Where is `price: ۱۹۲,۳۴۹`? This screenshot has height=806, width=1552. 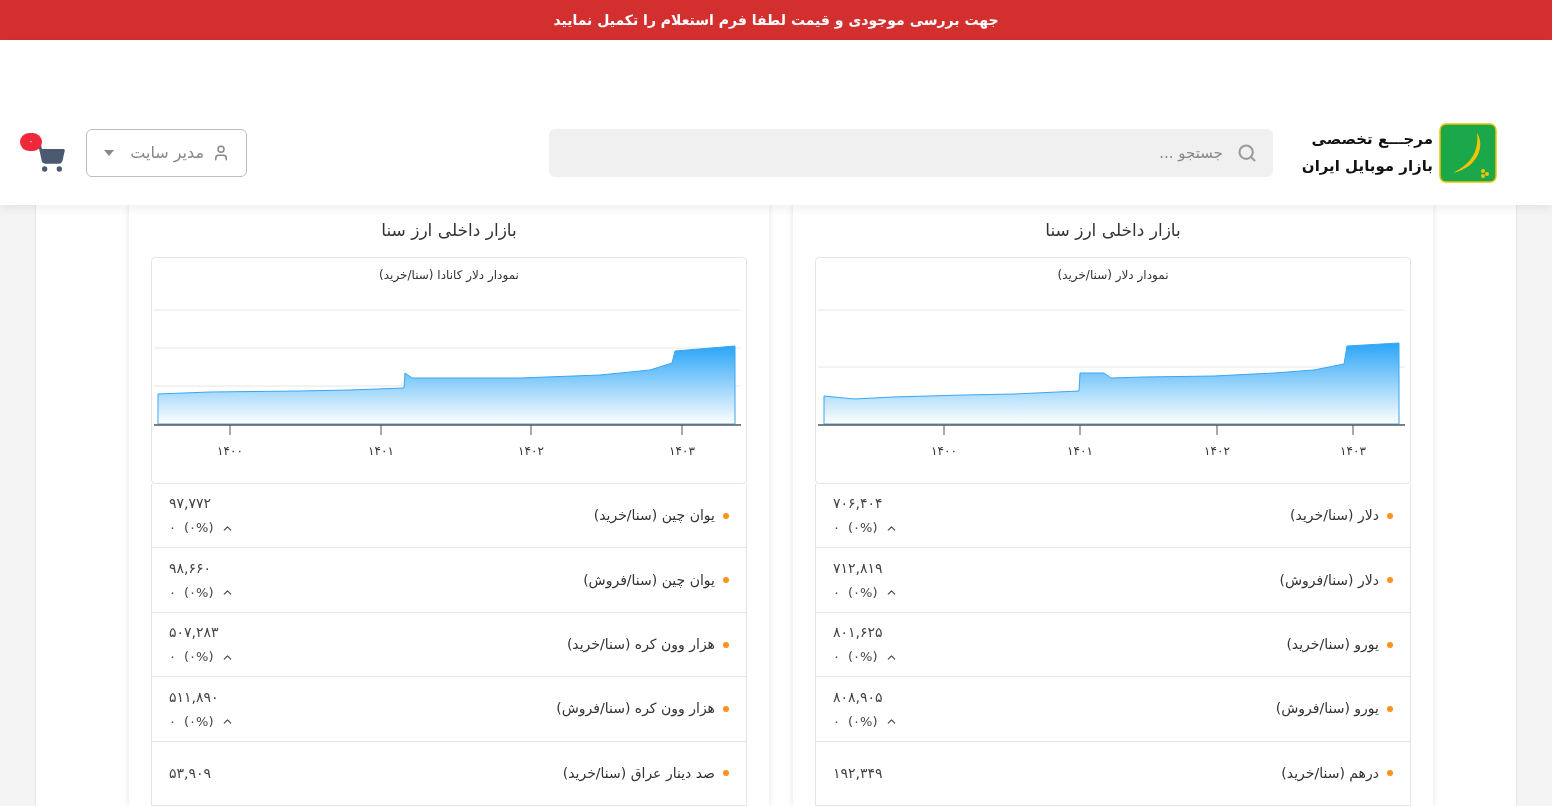 price: ۱۹۲,۳۴۹ is located at coordinates (858, 773).